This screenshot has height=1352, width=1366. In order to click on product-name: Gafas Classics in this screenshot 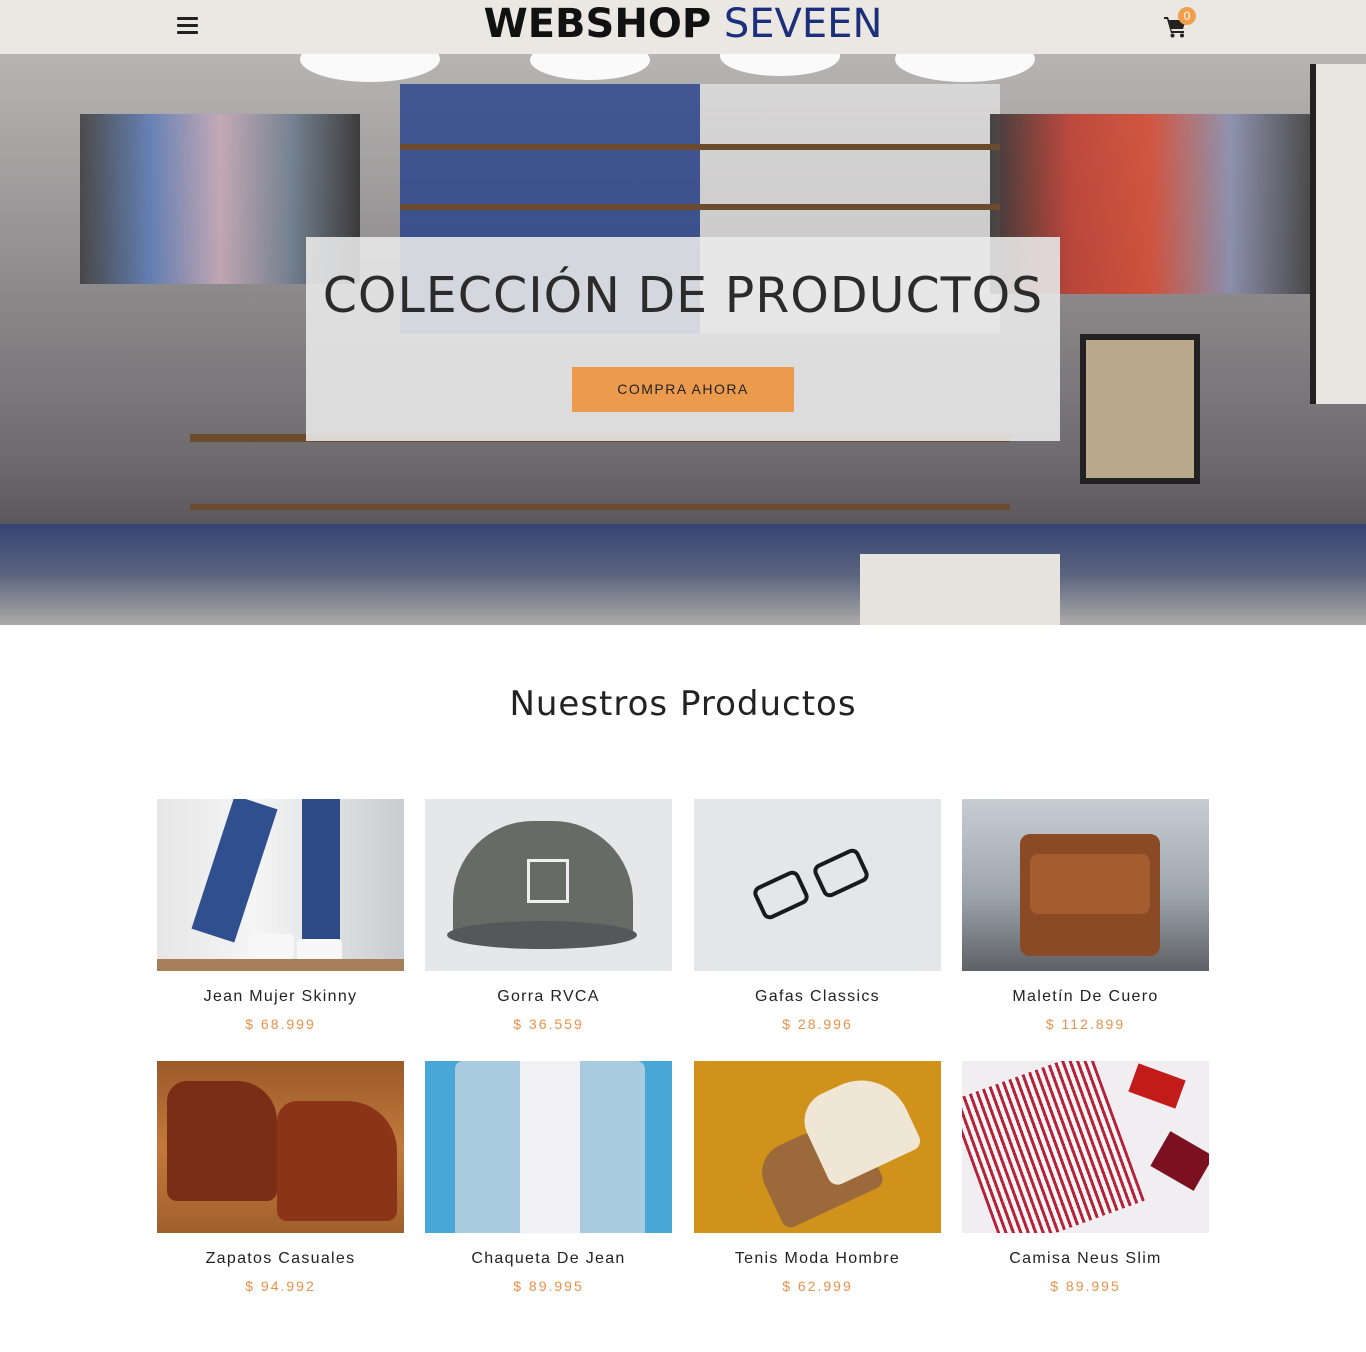, I will do `click(817, 997)`.